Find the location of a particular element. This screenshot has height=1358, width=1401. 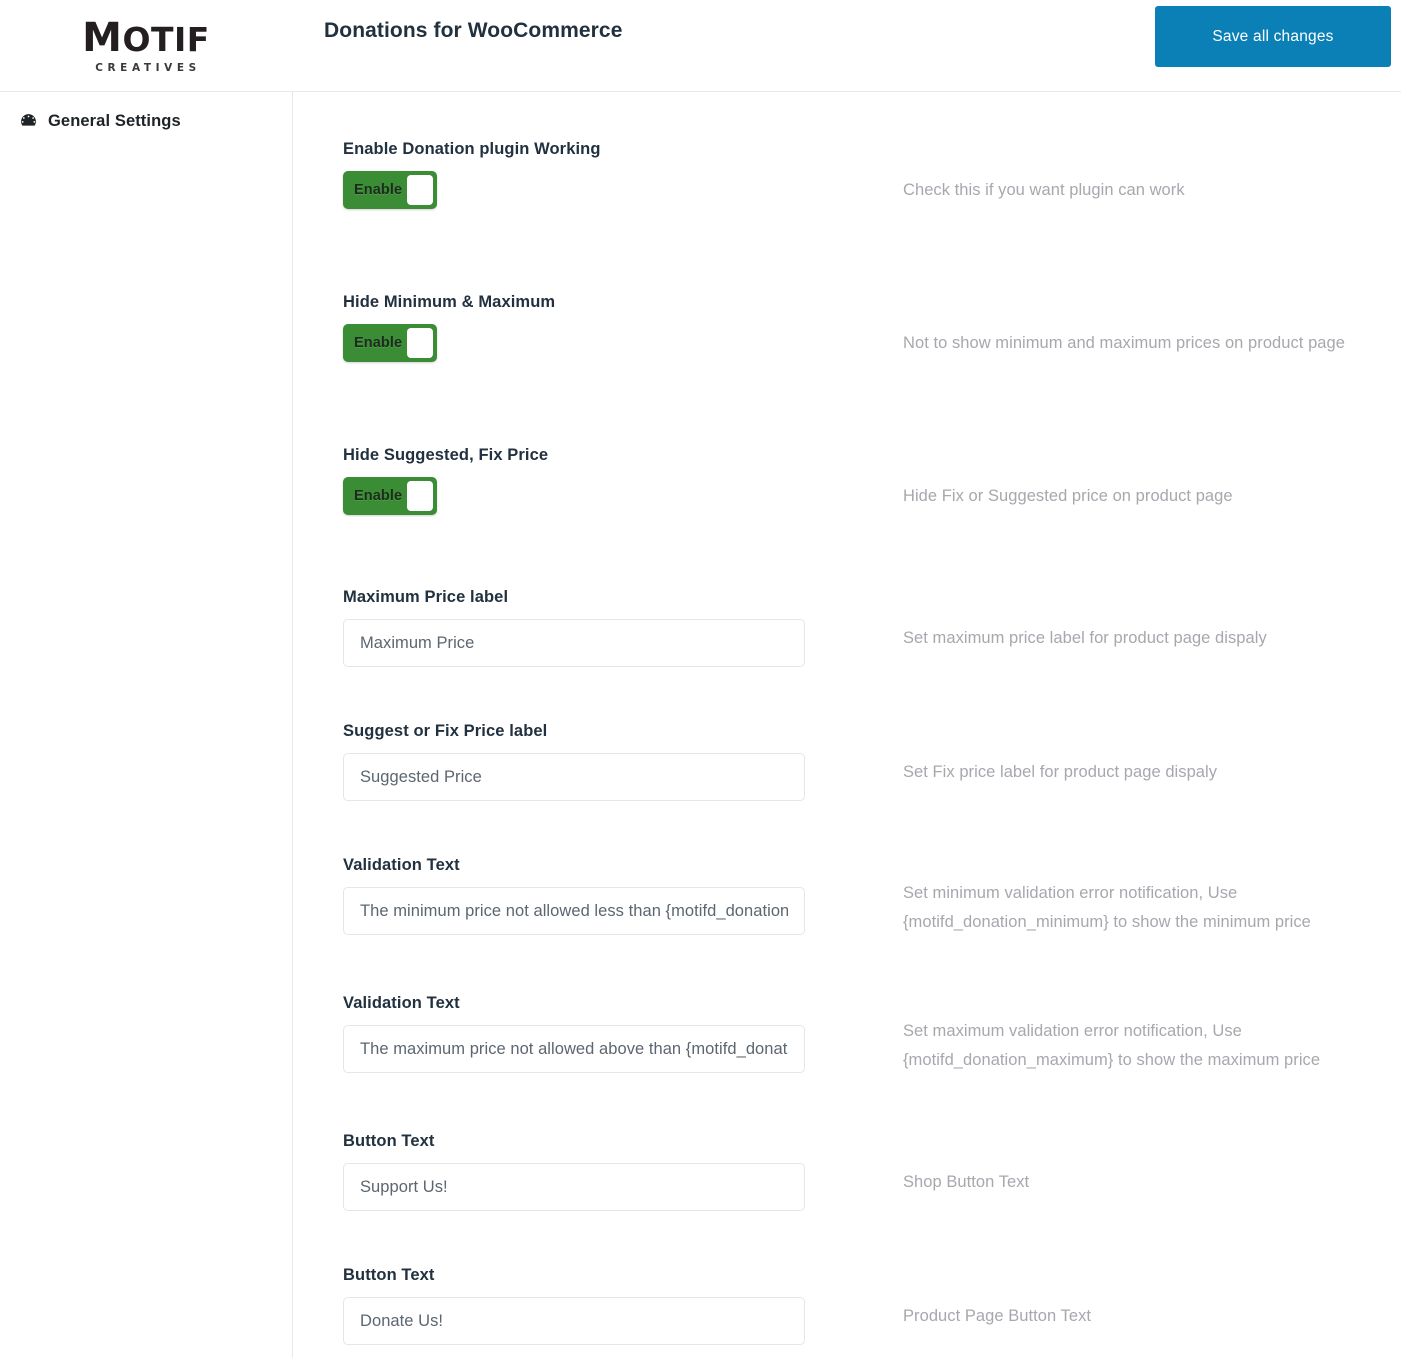

setting-label: Enable Donation plugin Working is located at coordinates (472, 149).